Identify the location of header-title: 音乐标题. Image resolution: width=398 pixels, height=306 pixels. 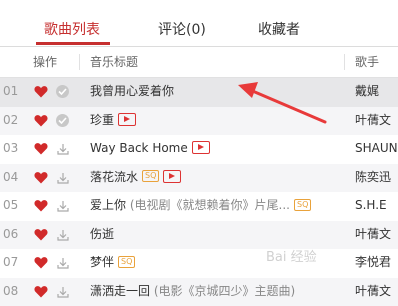
(114, 62).